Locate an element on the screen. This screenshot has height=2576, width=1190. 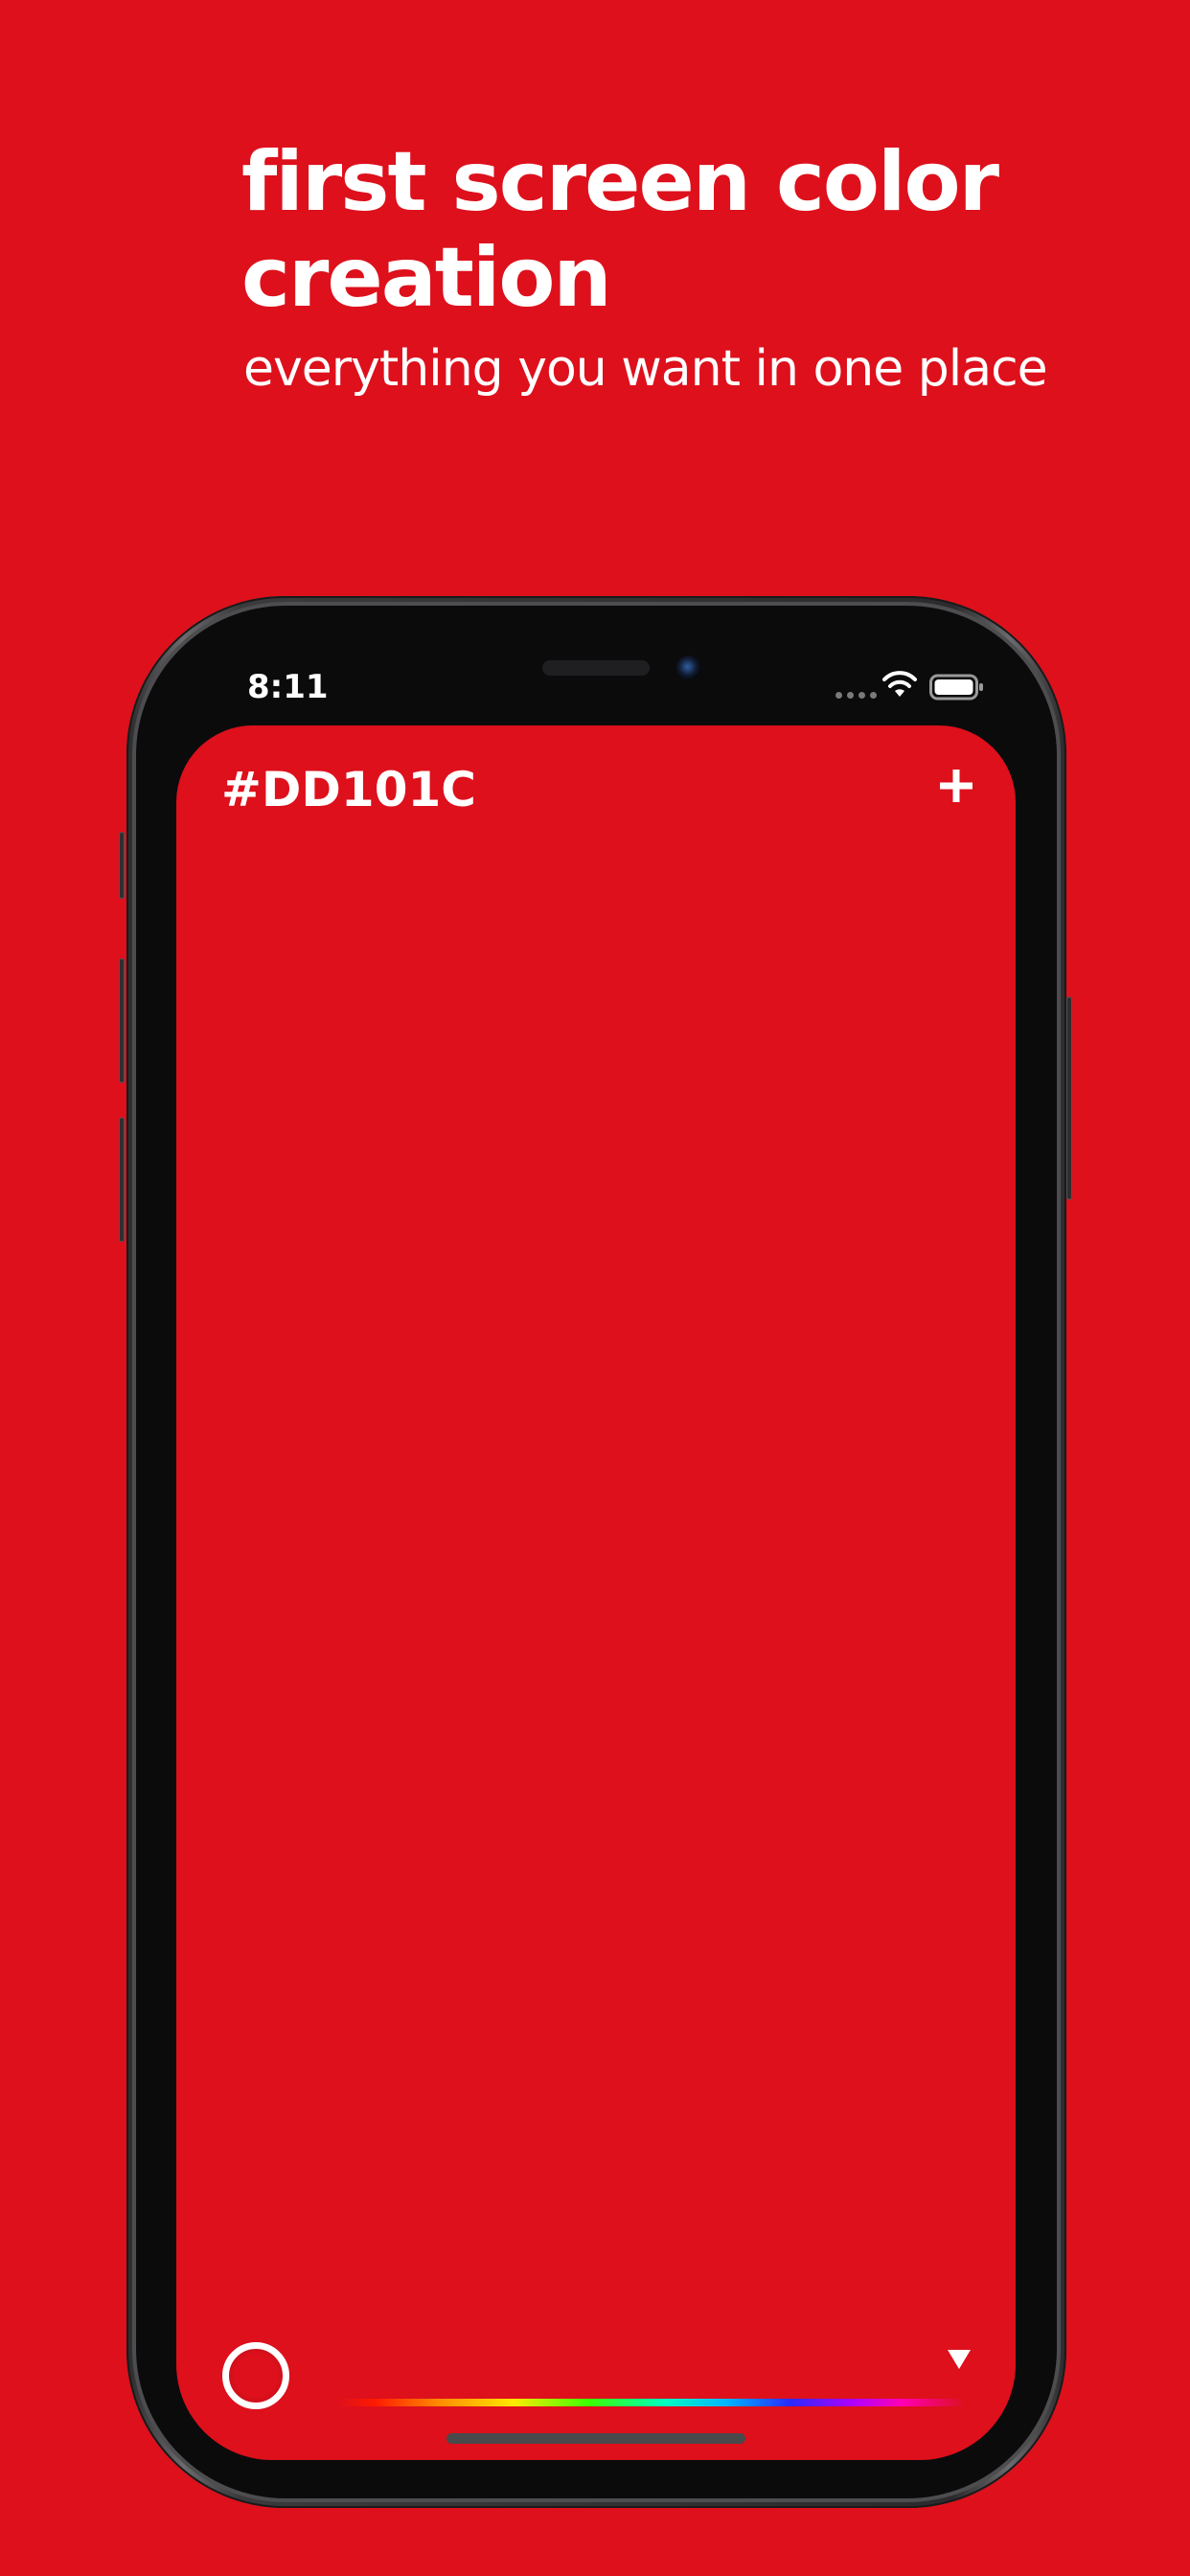
front-camera-icon is located at coordinates (688, 668).